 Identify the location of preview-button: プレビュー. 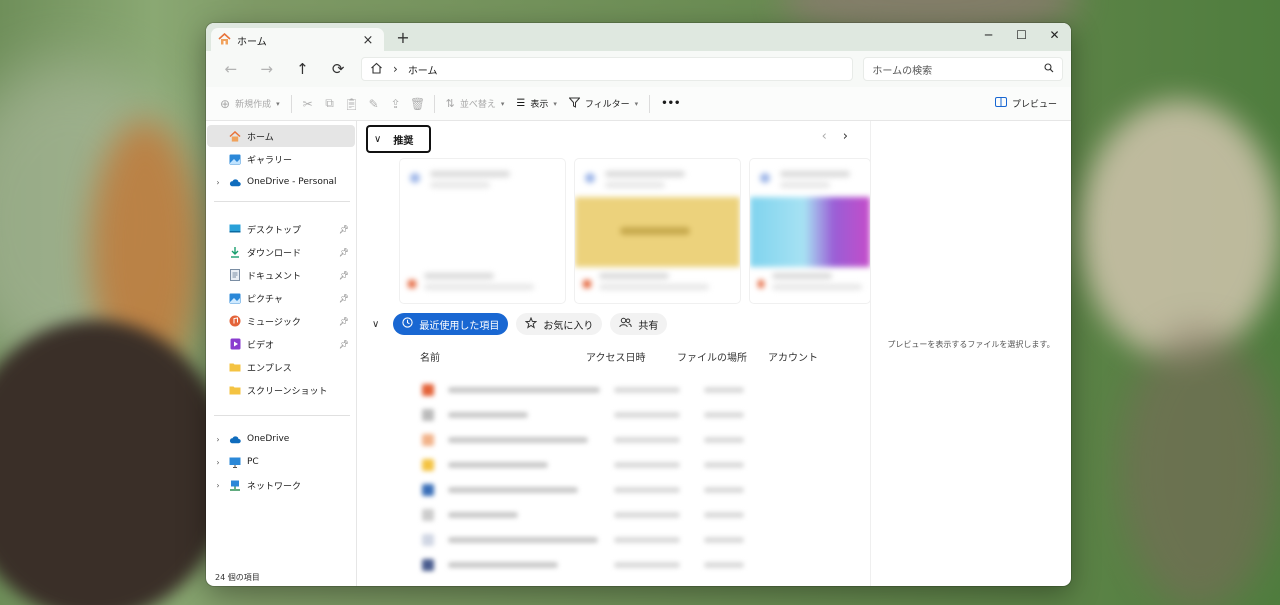
(1026, 104).